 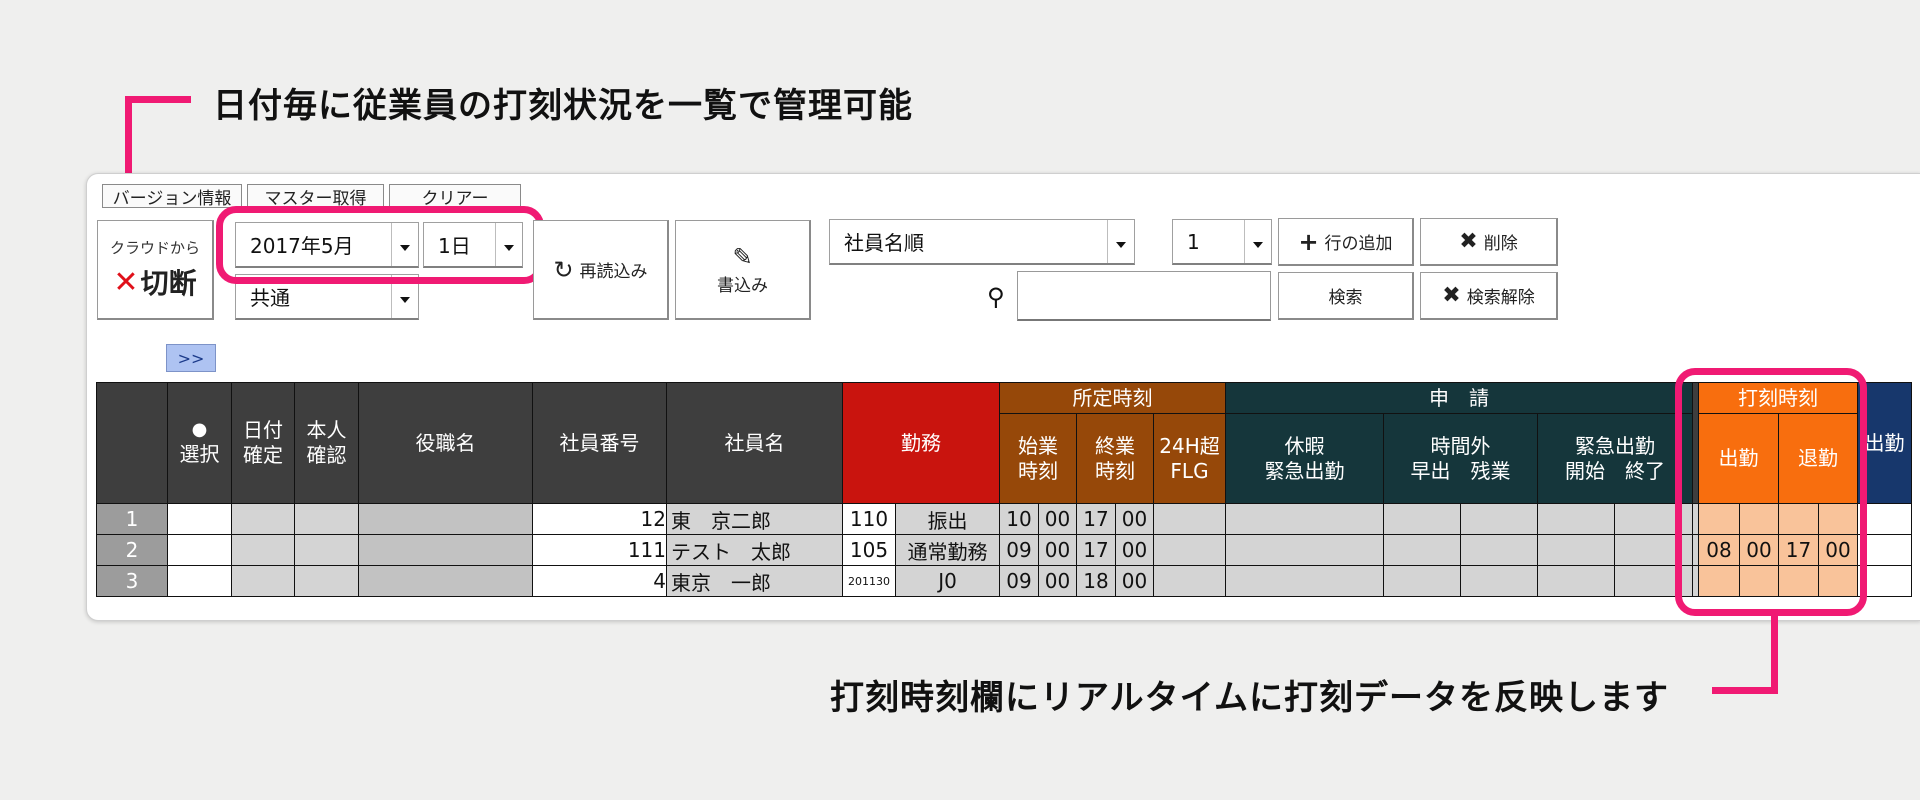 What do you see at coordinates (982, 242) in the screenshot?
I see `sort-select: 社員名順` at bounding box center [982, 242].